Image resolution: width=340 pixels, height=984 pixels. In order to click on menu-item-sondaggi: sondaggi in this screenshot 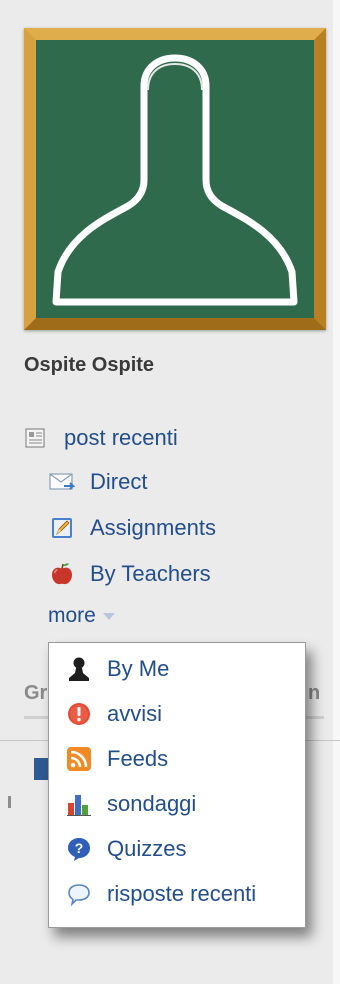, I will do `click(130, 804)`.